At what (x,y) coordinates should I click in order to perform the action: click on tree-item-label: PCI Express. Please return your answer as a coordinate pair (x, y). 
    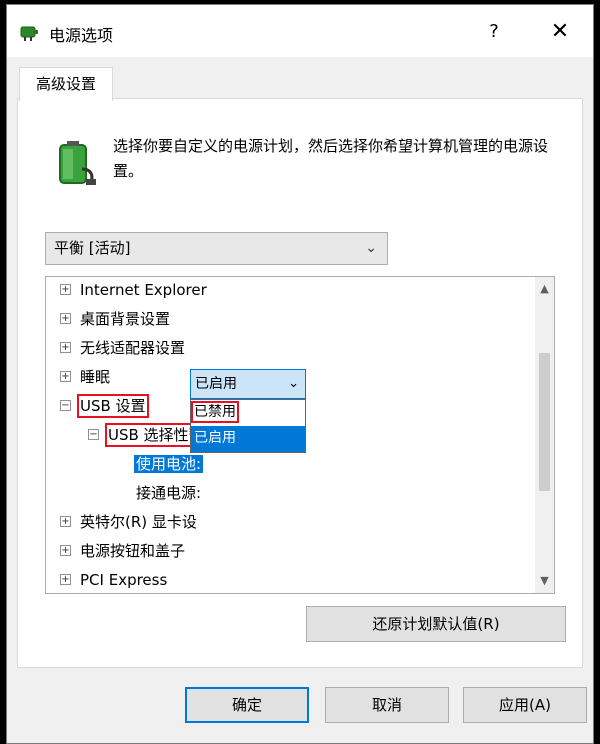
    Looking at the image, I should click on (124, 580).